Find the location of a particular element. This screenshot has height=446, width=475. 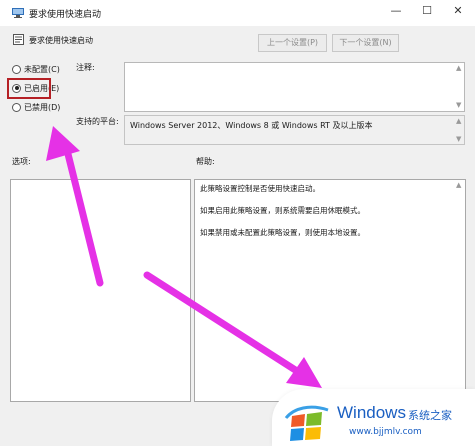

comment-textarea is located at coordinates (294, 87).